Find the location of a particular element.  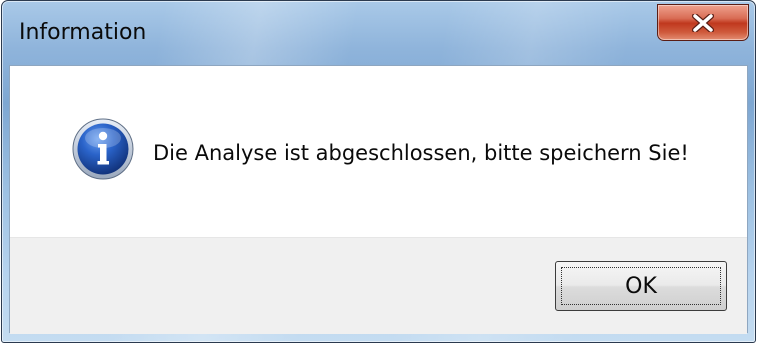

dialog-title: Information is located at coordinates (83, 32).